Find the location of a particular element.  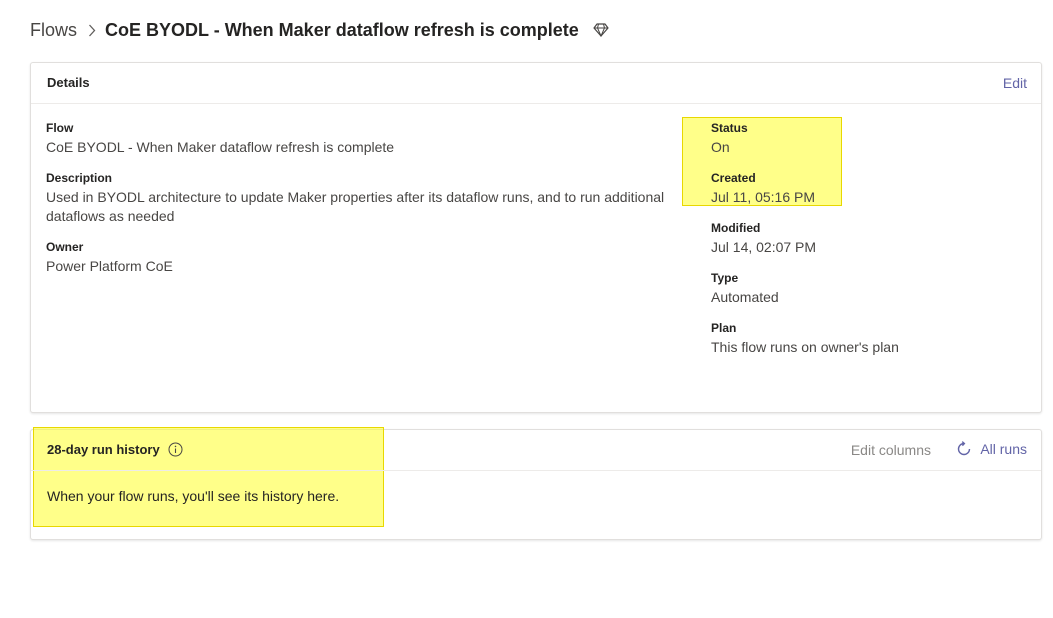

run-history-title-text: 28-day run history is located at coordinates (103, 449).